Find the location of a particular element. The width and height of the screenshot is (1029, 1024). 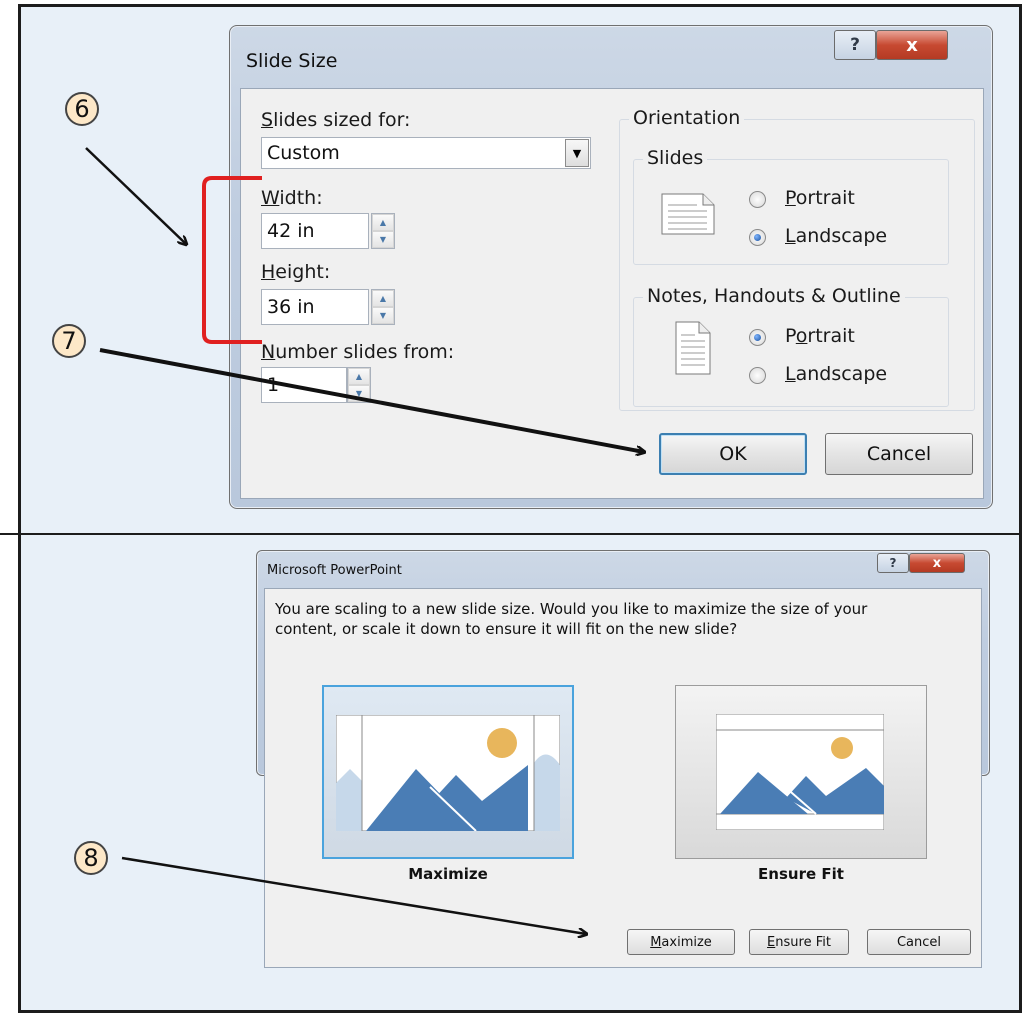

maximize-option is located at coordinates (448, 772).